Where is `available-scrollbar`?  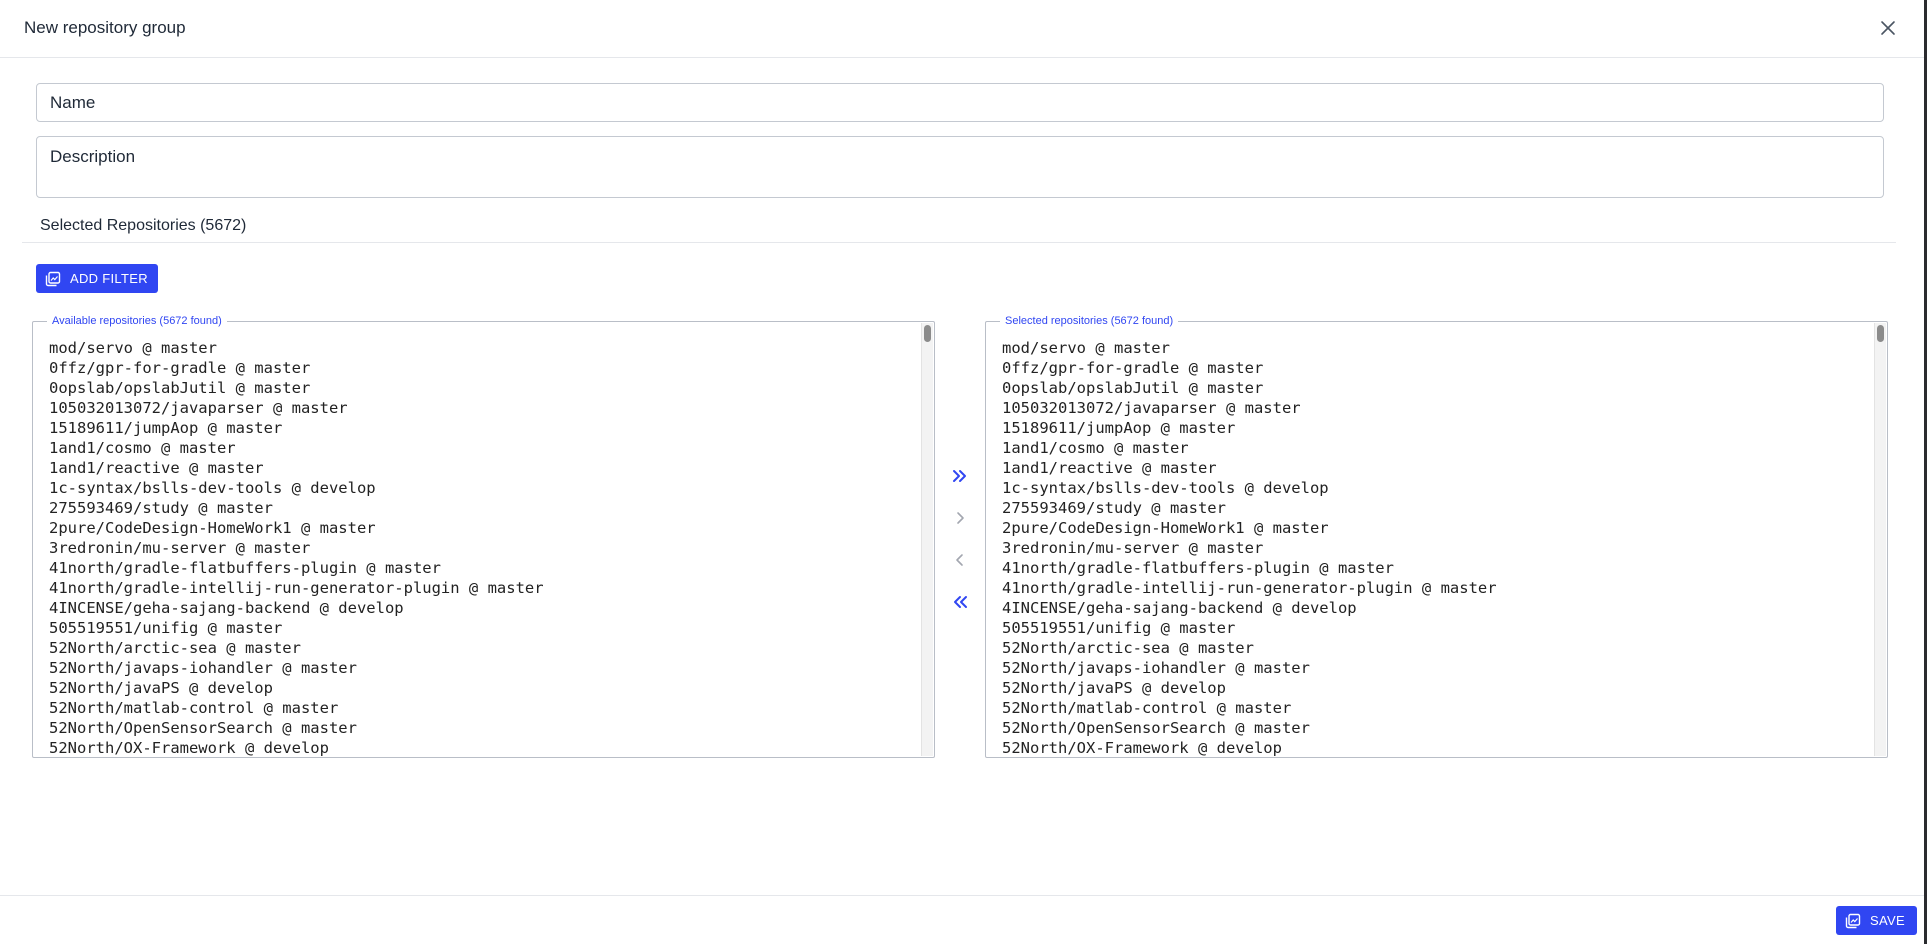 available-scrollbar is located at coordinates (927, 539).